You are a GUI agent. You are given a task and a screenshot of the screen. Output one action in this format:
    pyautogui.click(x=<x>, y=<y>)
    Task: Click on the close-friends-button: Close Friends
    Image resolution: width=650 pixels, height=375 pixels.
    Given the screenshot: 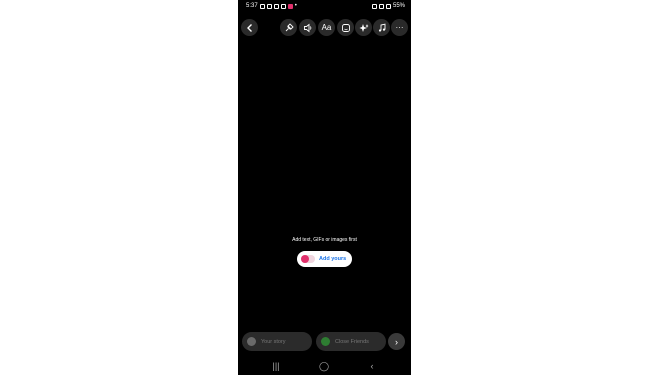 What is the action you would take?
    pyautogui.click(x=351, y=341)
    